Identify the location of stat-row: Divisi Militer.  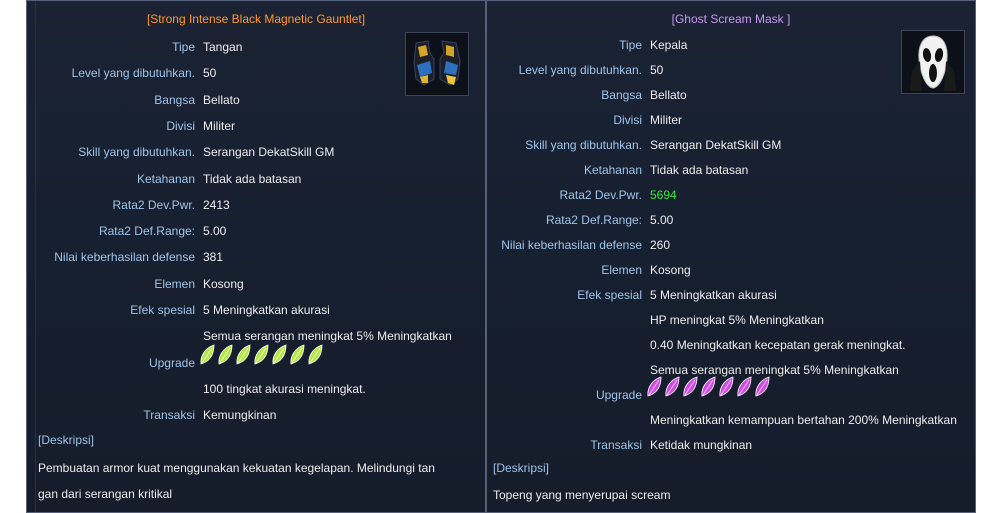
(256, 126).